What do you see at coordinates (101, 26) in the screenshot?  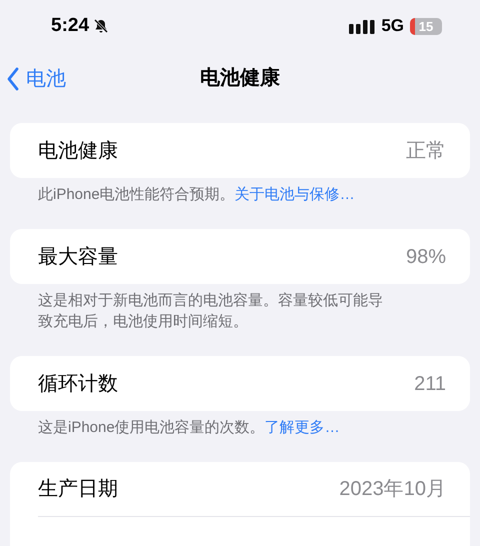 I see `muted-bell-icon` at bounding box center [101, 26].